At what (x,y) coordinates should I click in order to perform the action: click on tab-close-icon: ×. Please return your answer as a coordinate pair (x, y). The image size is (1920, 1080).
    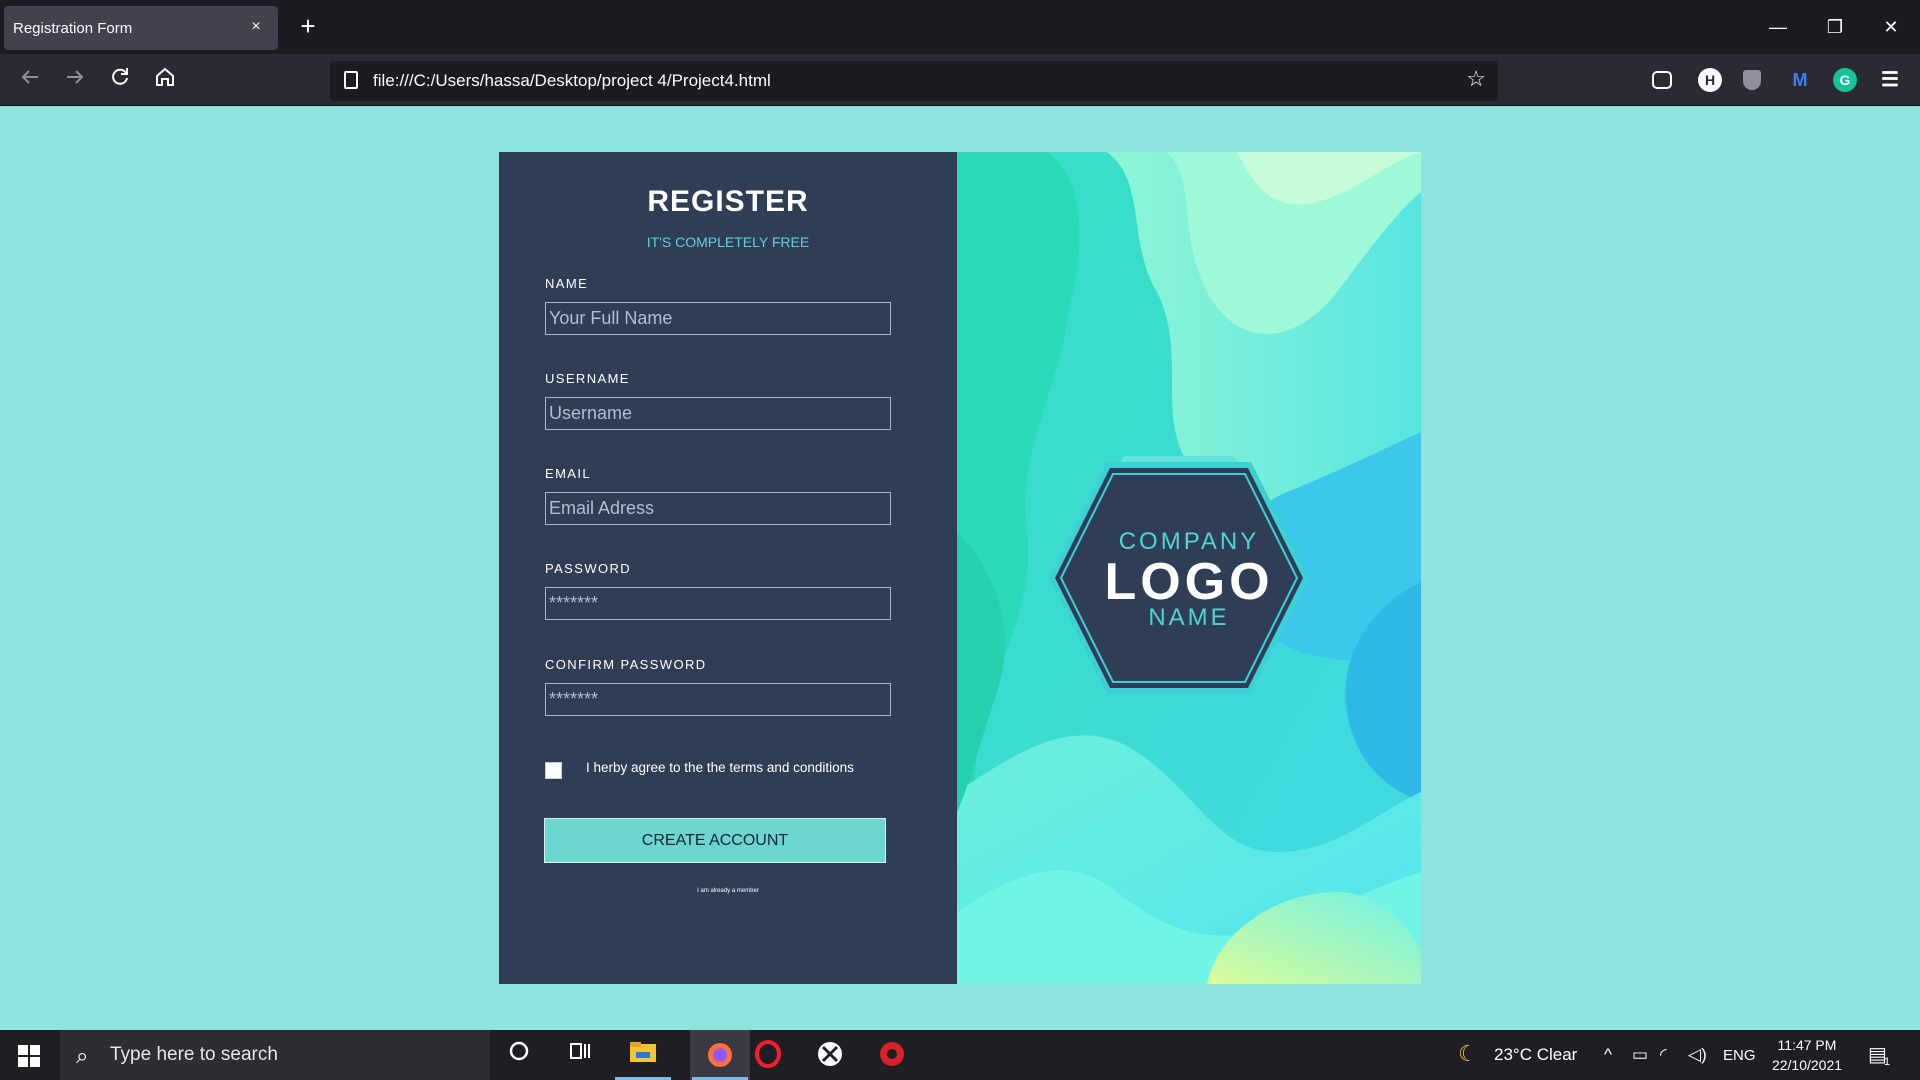
    Looking at the image, I should click on (256, 27).